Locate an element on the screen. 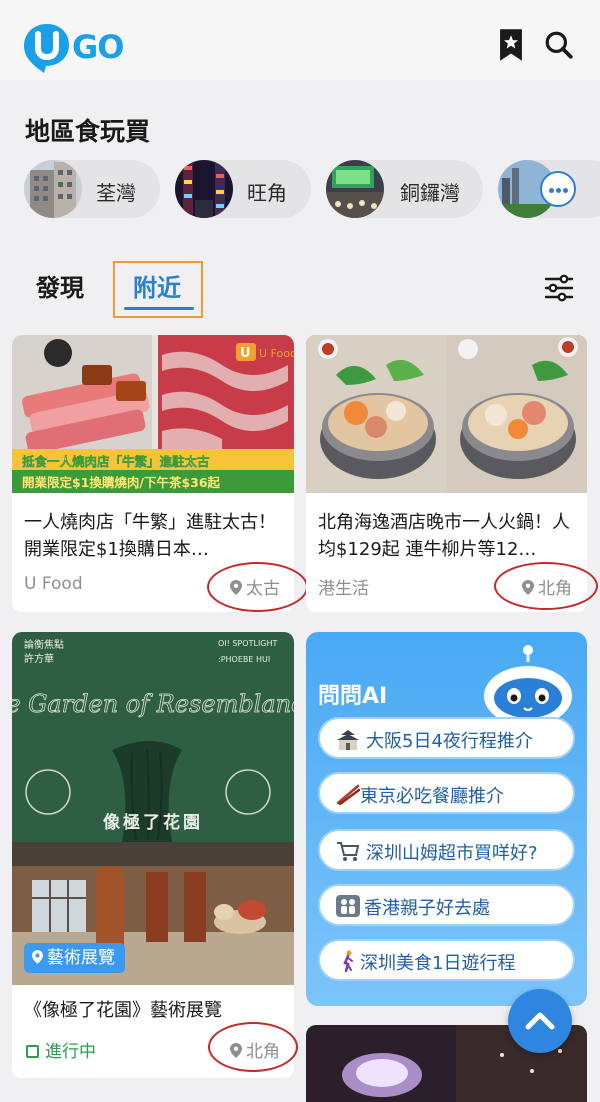 This screenshot has height=1102, width=600. card-image is located at coordinates (446, 414).